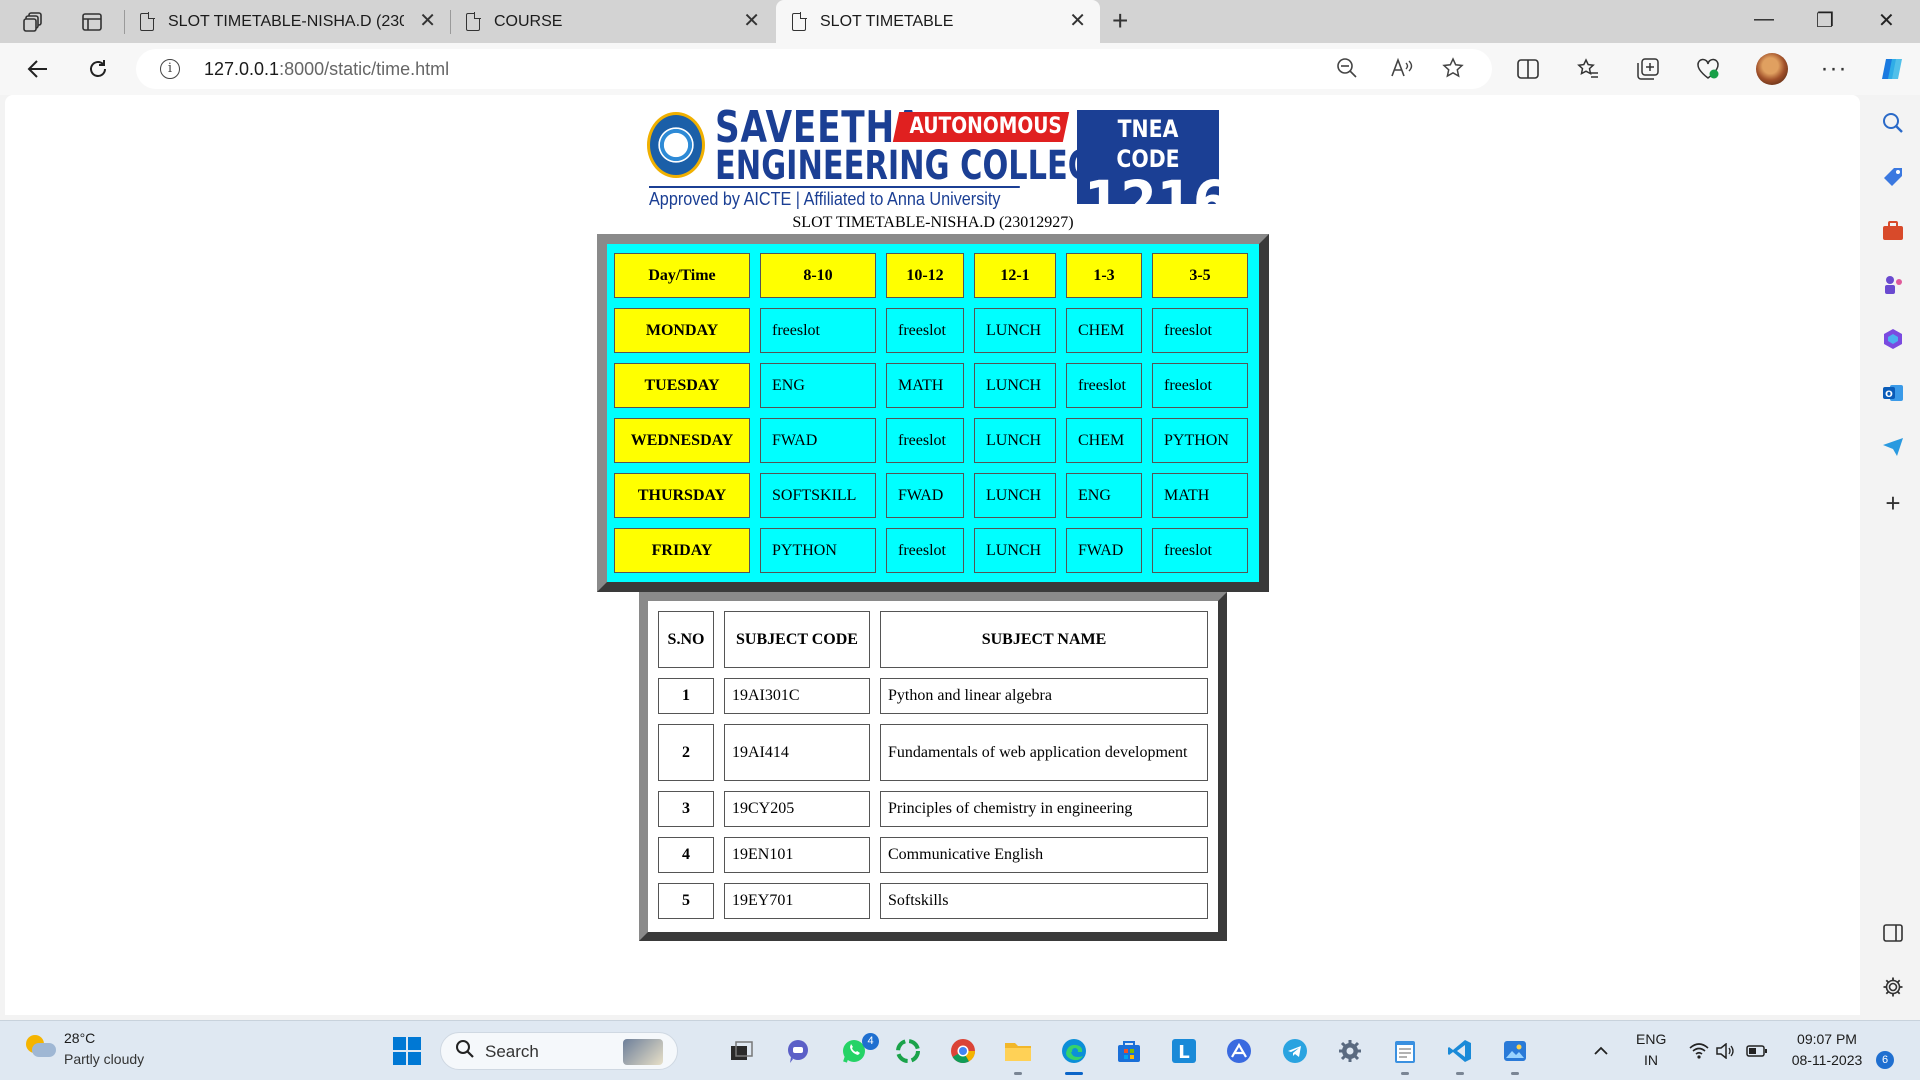 This screenshot has width=1920, height=1080. I want to click on search-highlight-image, so click(643, 1052).